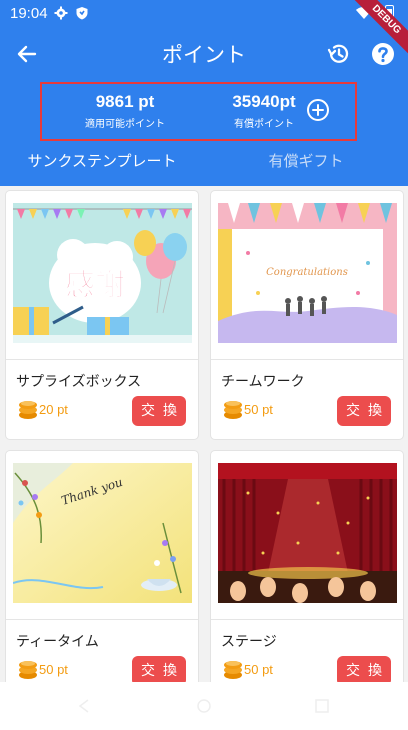 This screenshot has height=730, width=408. Describe the element at coordinates (263, 382) in the screenshot. I see `template-name: チームワーク` at that location.